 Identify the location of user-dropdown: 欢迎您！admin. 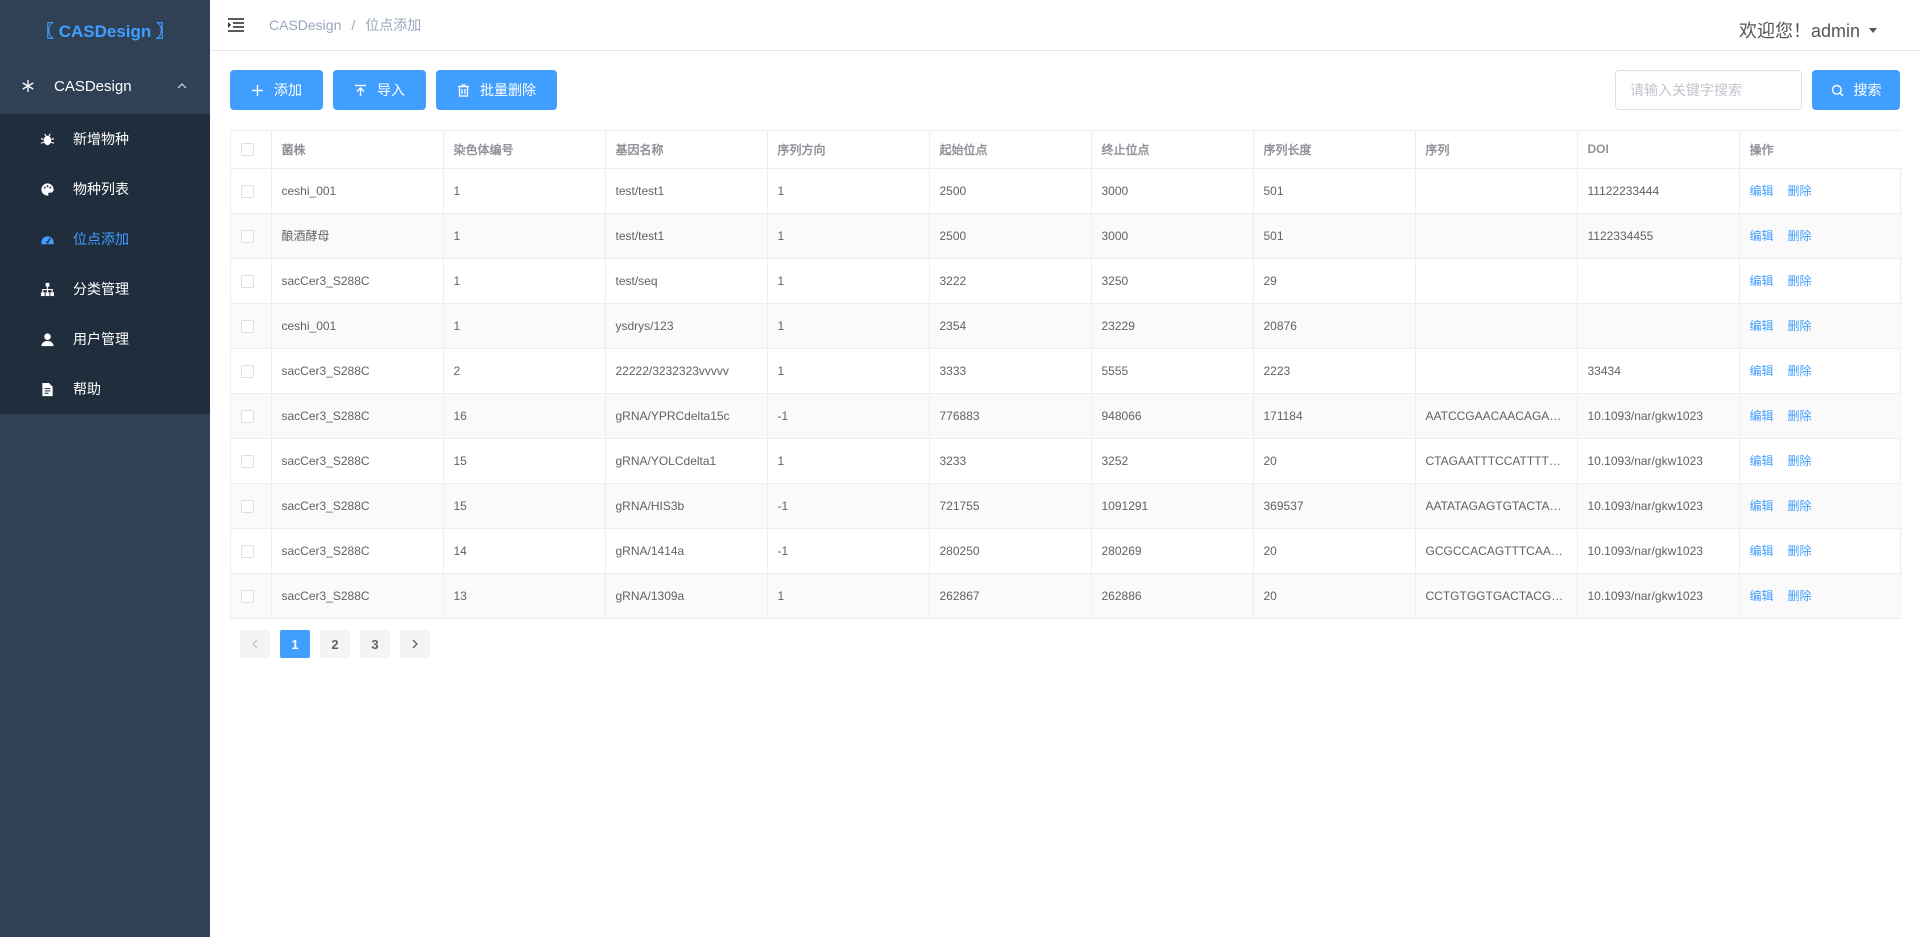
(1808, 30).